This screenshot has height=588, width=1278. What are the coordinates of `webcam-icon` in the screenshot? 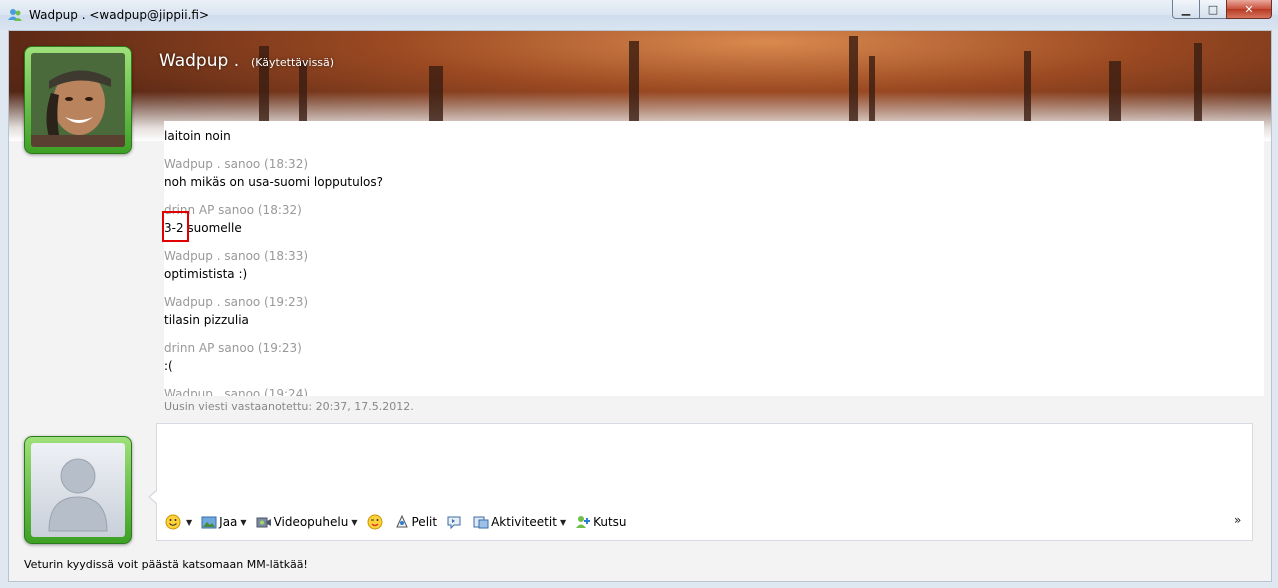 It's located at (263, 522).